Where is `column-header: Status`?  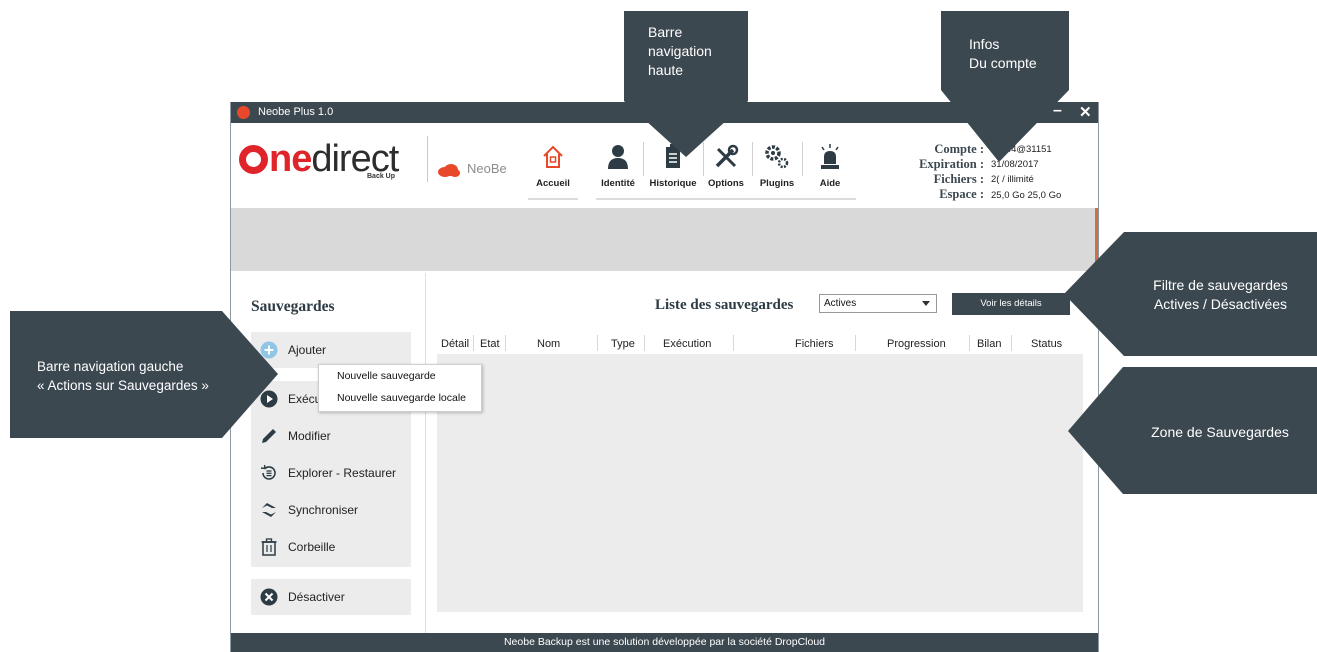 column-header: Status is located at coordinates (1046, 344).